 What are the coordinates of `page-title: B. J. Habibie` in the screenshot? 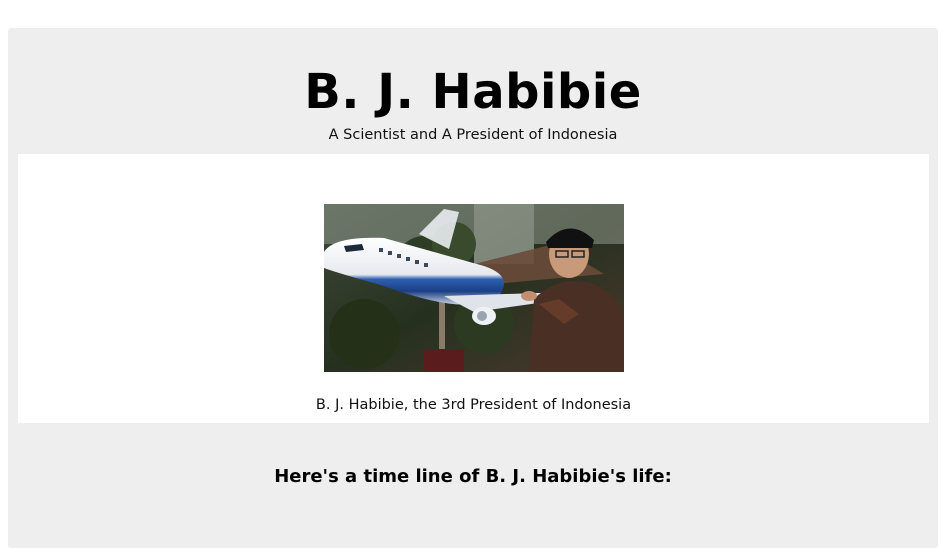 It's located at (473, 92).